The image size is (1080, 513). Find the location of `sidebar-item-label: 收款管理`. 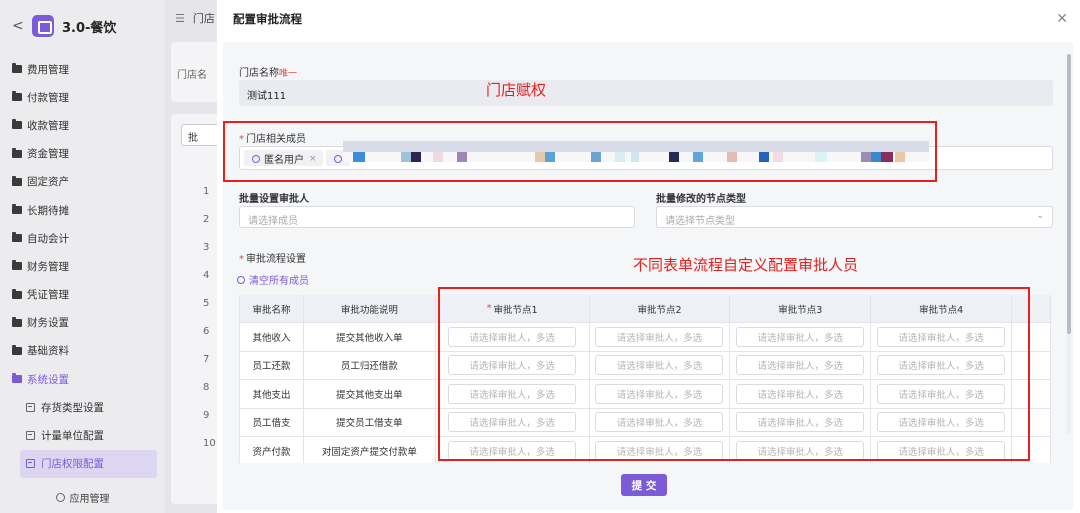

sidebar-item-label: 收款管理 is located at coordinates (48, 125).